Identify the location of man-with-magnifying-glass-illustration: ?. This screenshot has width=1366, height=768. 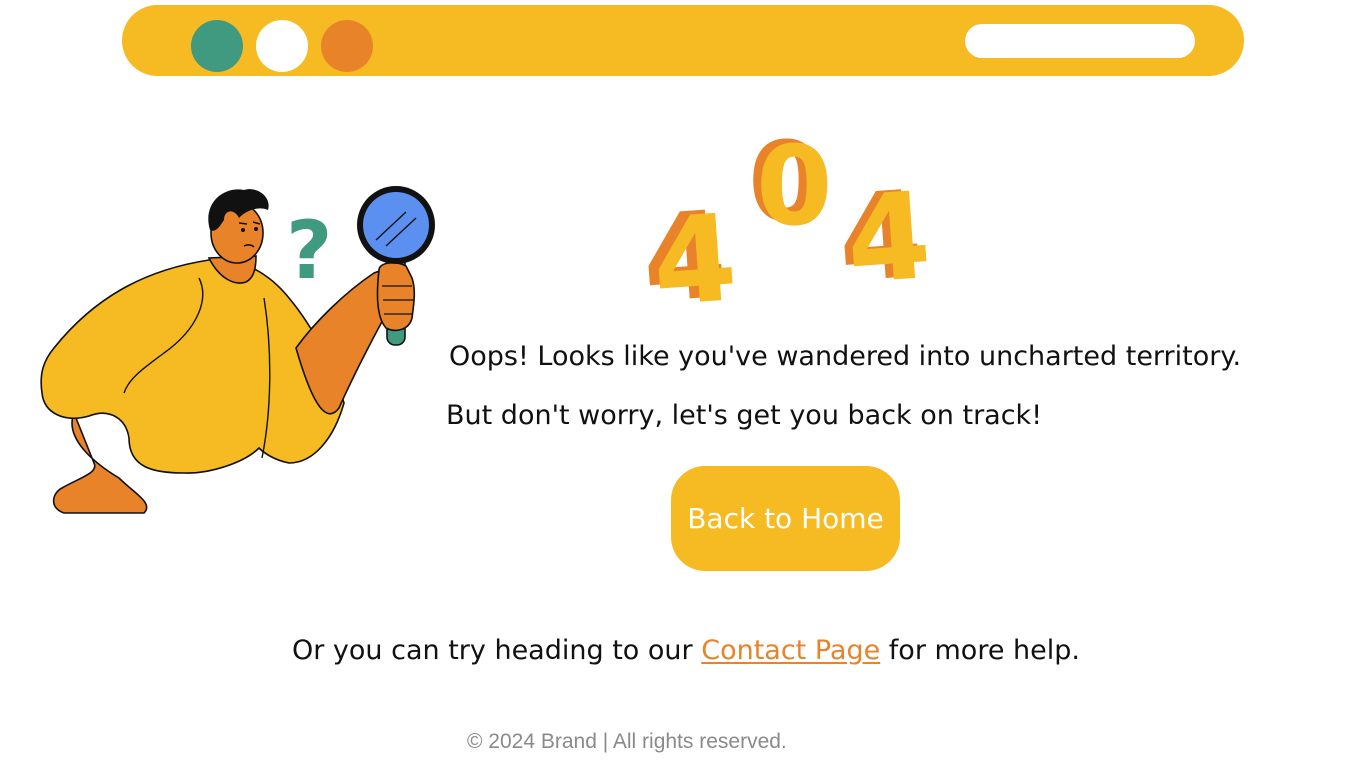
(237, 350).